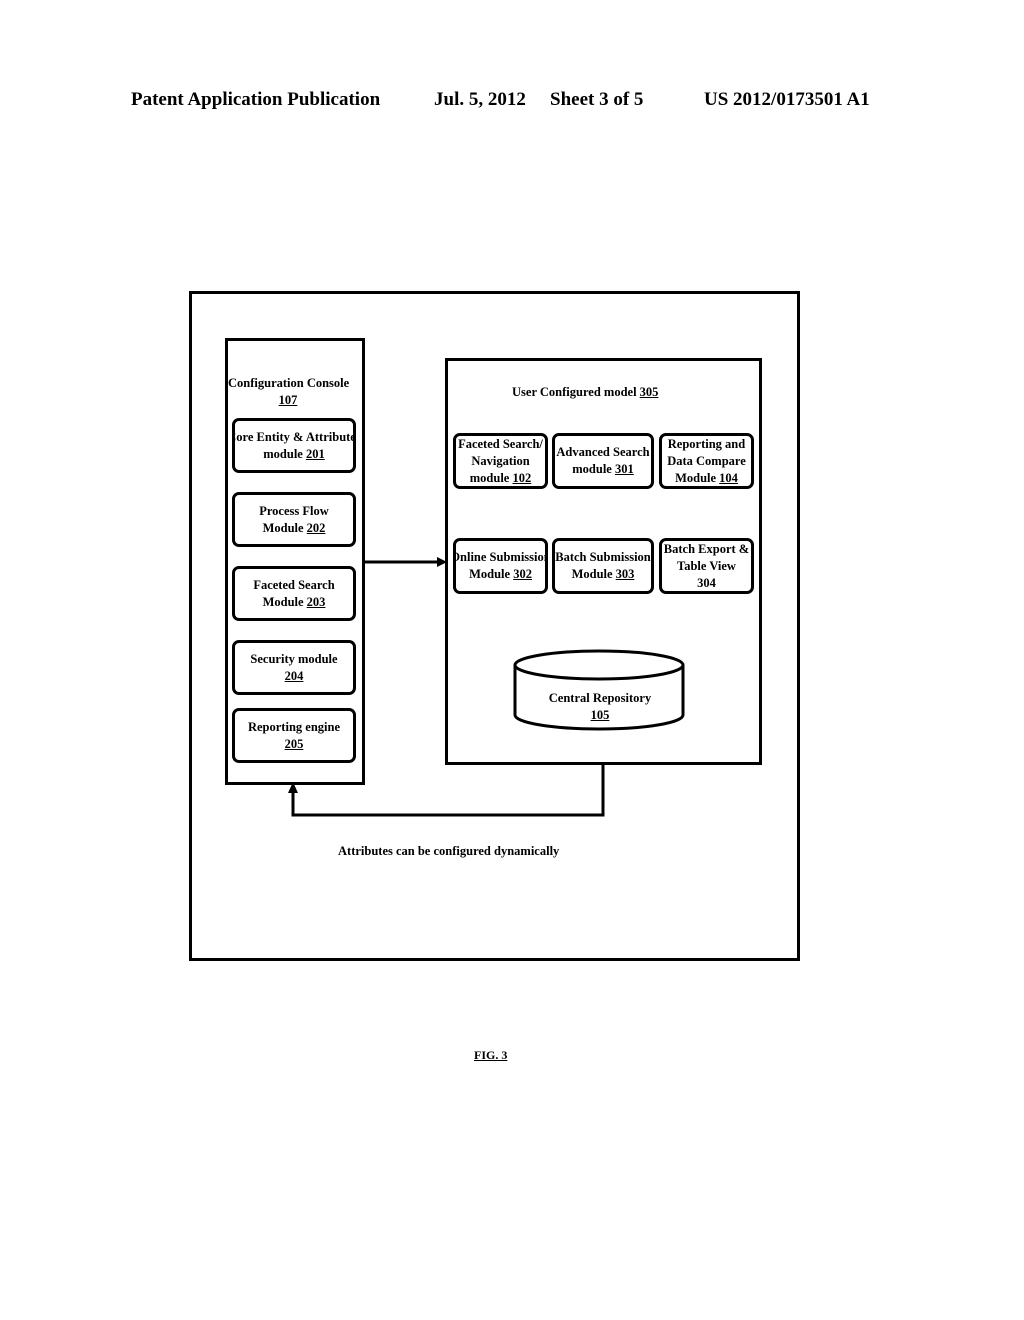 The height and width of the screenshot is (1320, 1024). What do you see at coordinates (491, 1055) in the screenshot?
I see `figure-label: FIG. 3` at bounding box center [491, 1055].